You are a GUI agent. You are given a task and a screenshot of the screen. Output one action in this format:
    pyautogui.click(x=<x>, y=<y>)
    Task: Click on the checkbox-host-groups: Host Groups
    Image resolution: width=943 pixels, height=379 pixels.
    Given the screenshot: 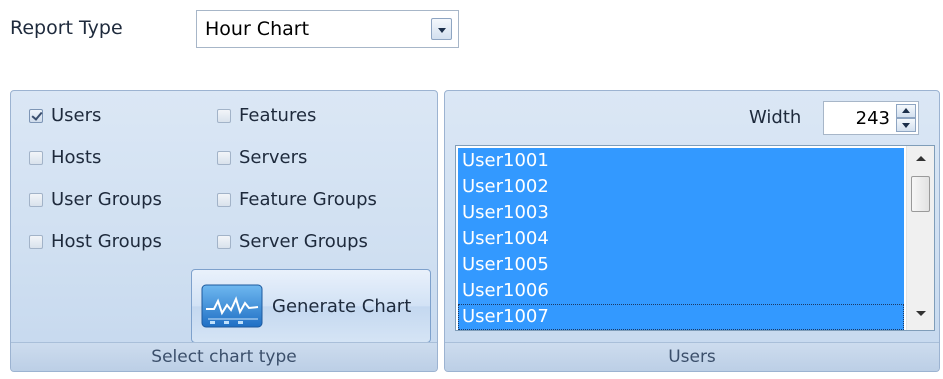 What is the action you would take?
    pyautogui.click(x=95, y=241)
    